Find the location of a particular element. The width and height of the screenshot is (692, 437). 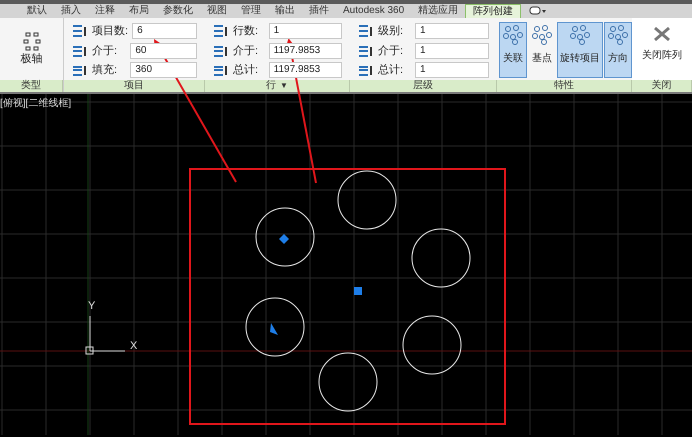

group-label: 关闭 is located at coordinates (662, 86).